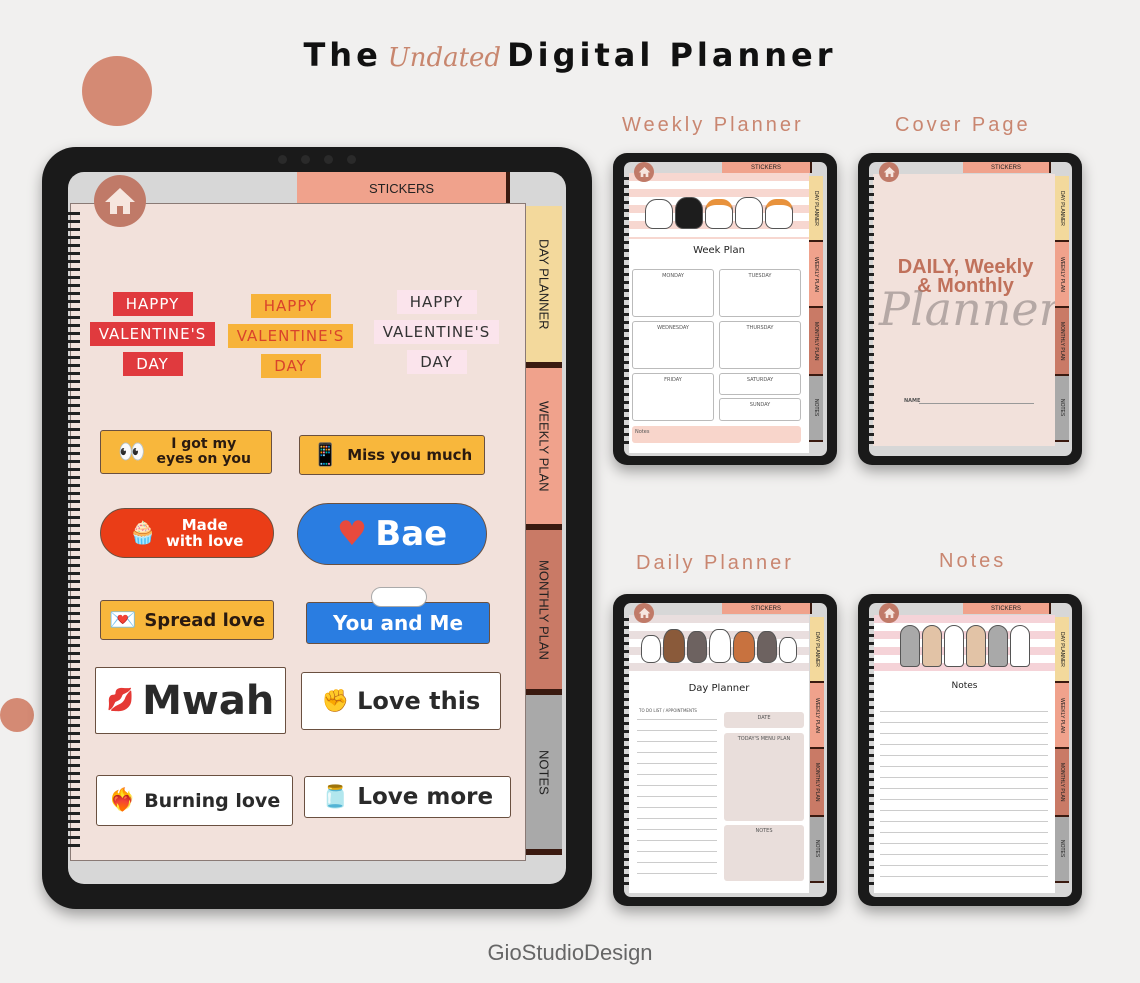 The height and width of the screenshot is (983, 1140). What do you see at coordinates (760, 384) in the screenshot?
I see `day-box-saturday: SATURDAY` at bounding box center [760, 384].